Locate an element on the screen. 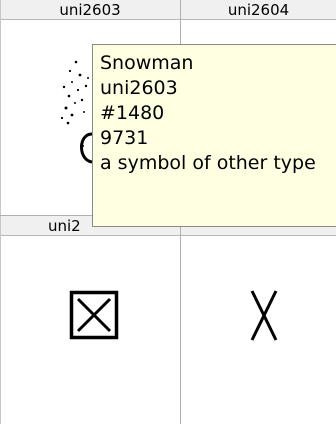 The image size is (336, 424). tooltip-glyph-codepoint: 9731 is located at coordinates (124, 138).